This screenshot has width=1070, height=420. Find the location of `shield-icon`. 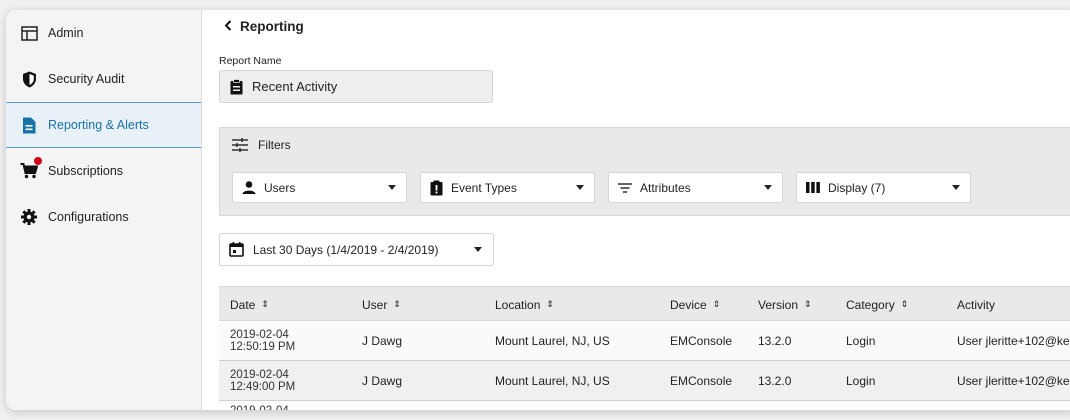

shield-icon is located at coordinates (29, 79).